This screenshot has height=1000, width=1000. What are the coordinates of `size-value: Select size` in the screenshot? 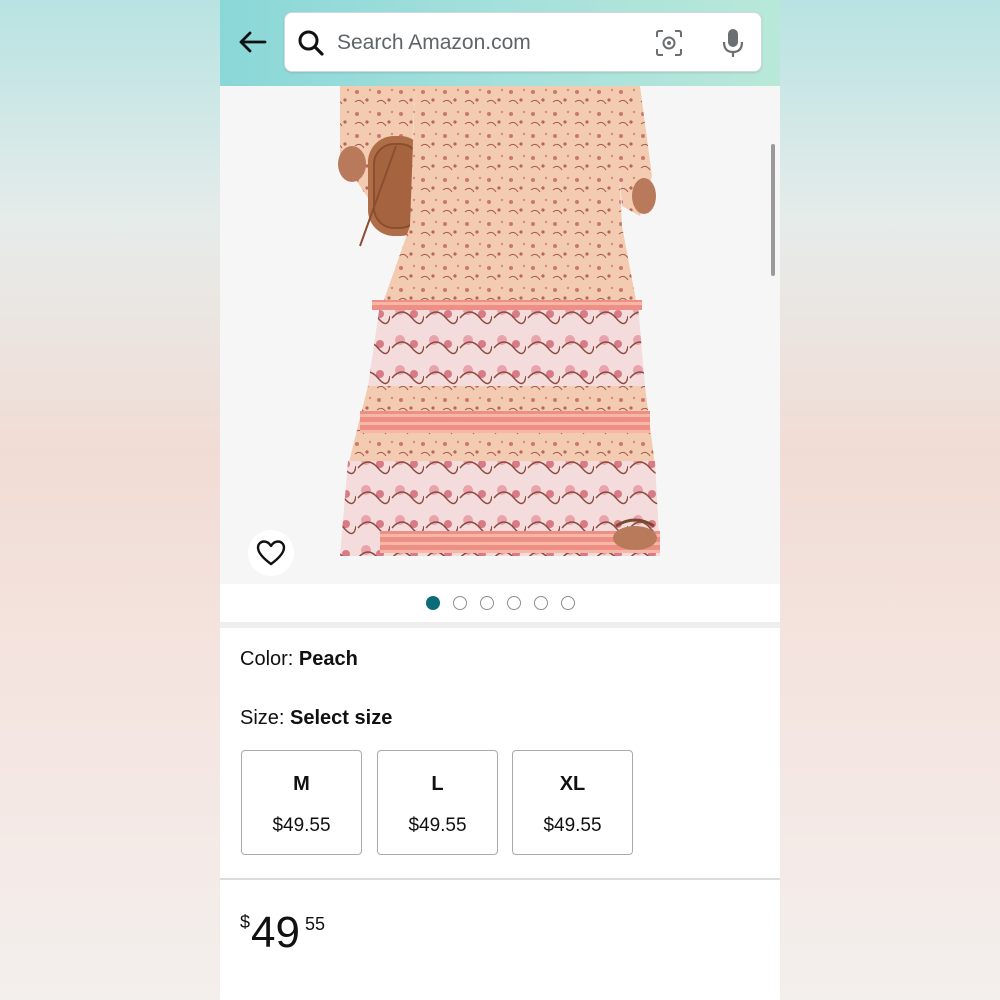 It's located at (341, 718).